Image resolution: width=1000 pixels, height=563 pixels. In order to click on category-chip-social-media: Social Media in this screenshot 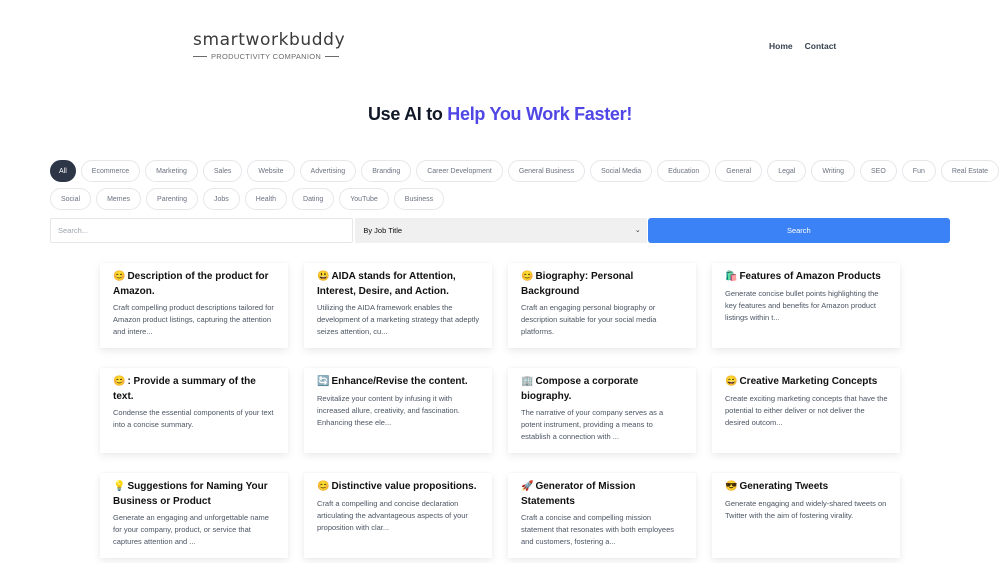, I will do `click(621, 171)`.